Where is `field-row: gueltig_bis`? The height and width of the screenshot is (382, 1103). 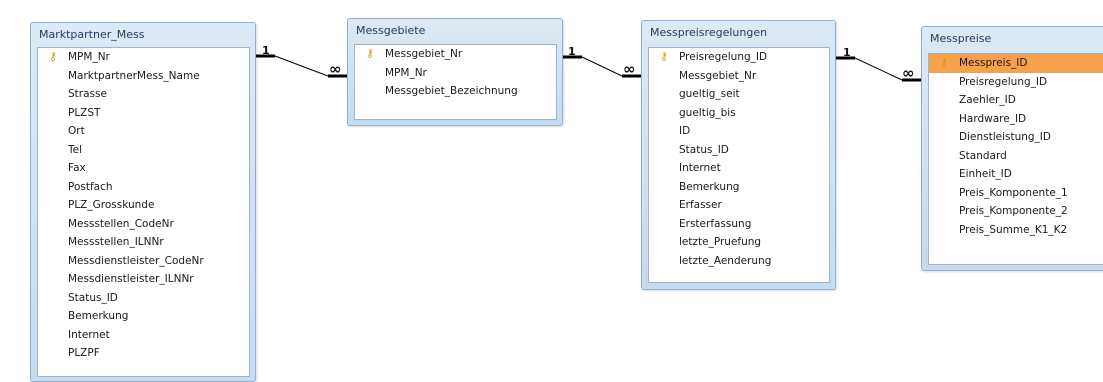 field-row: gueltig_bis is located at coordinates (739, 113).